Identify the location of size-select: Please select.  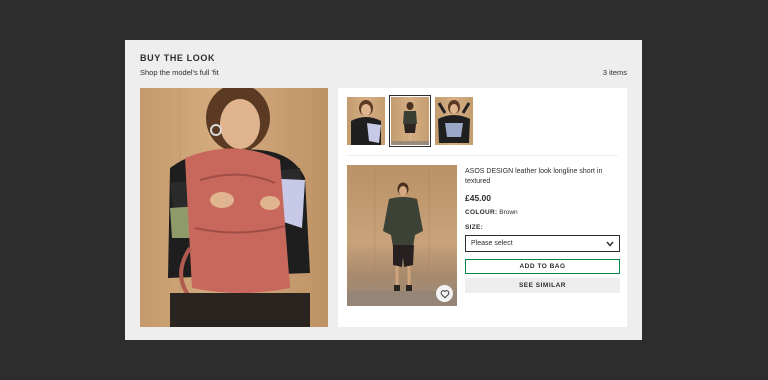
(542, 243).